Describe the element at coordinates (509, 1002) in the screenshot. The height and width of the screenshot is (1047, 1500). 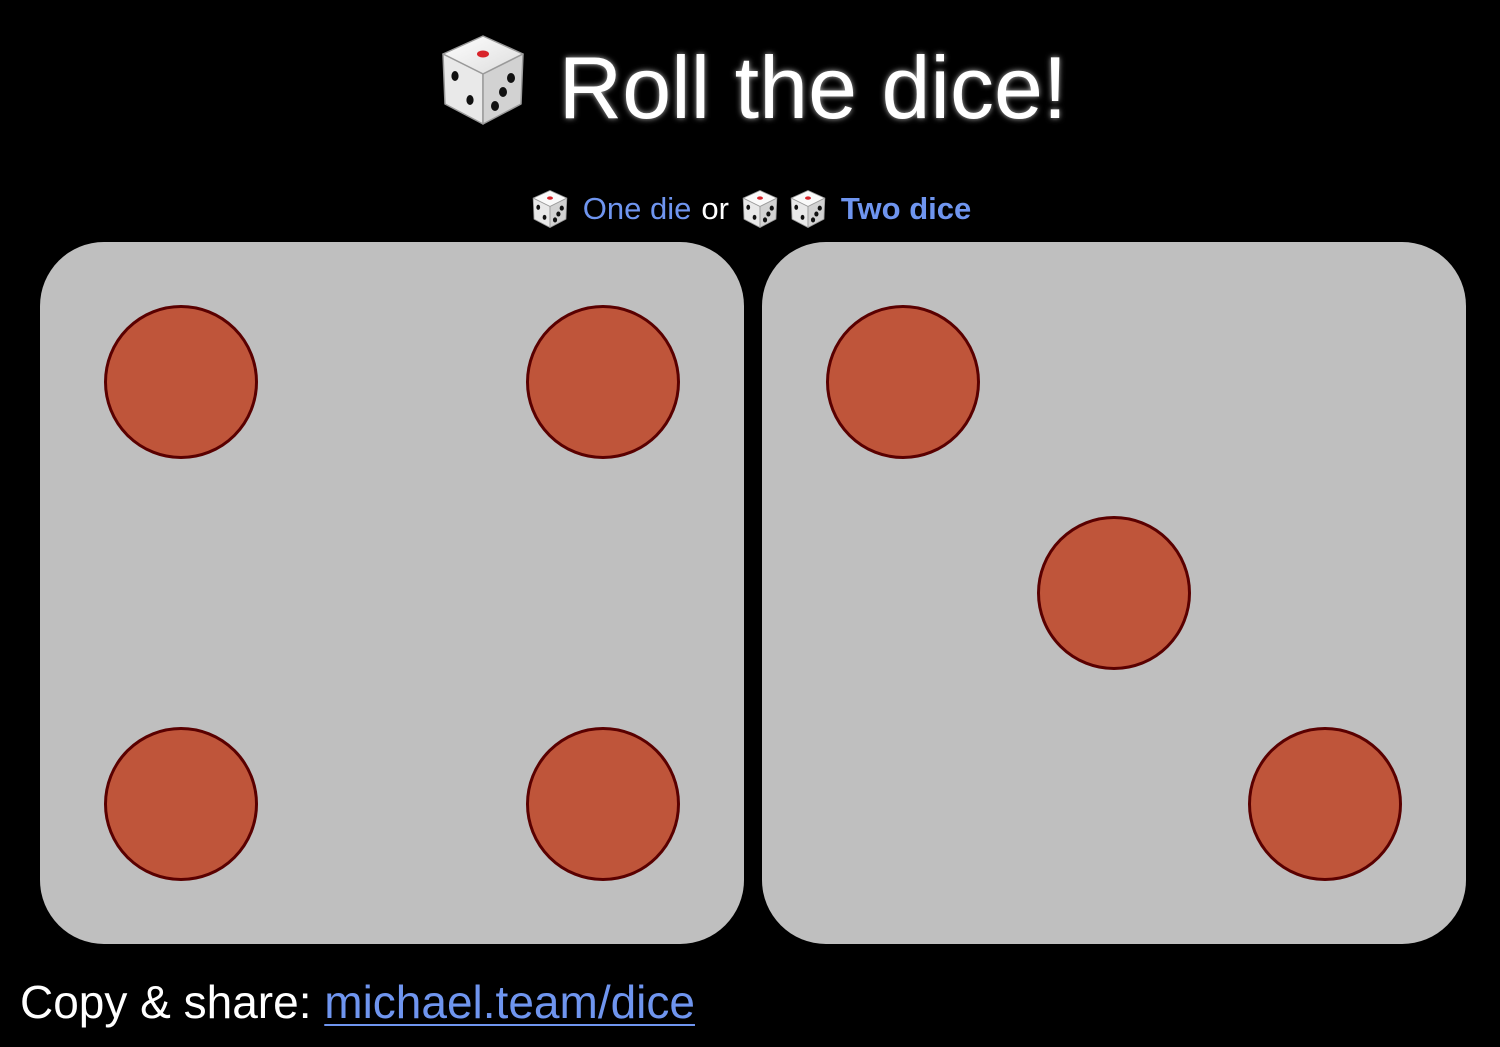
I see `share-link: michael.team/dice` at that location.